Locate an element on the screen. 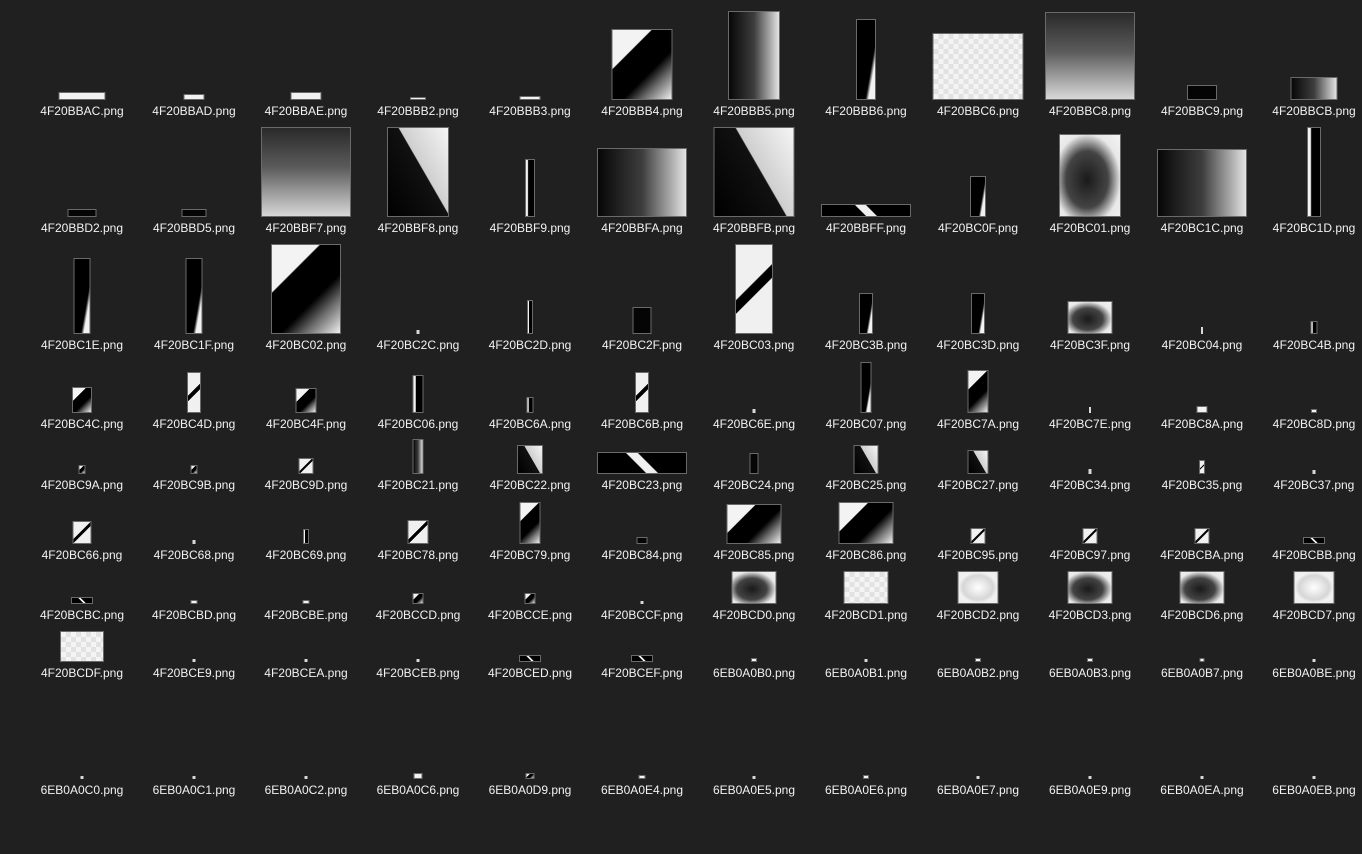 This screenshot has height=854, width=1362. file-item: 4F20BC1E.png is located at coordinates (82, 300).